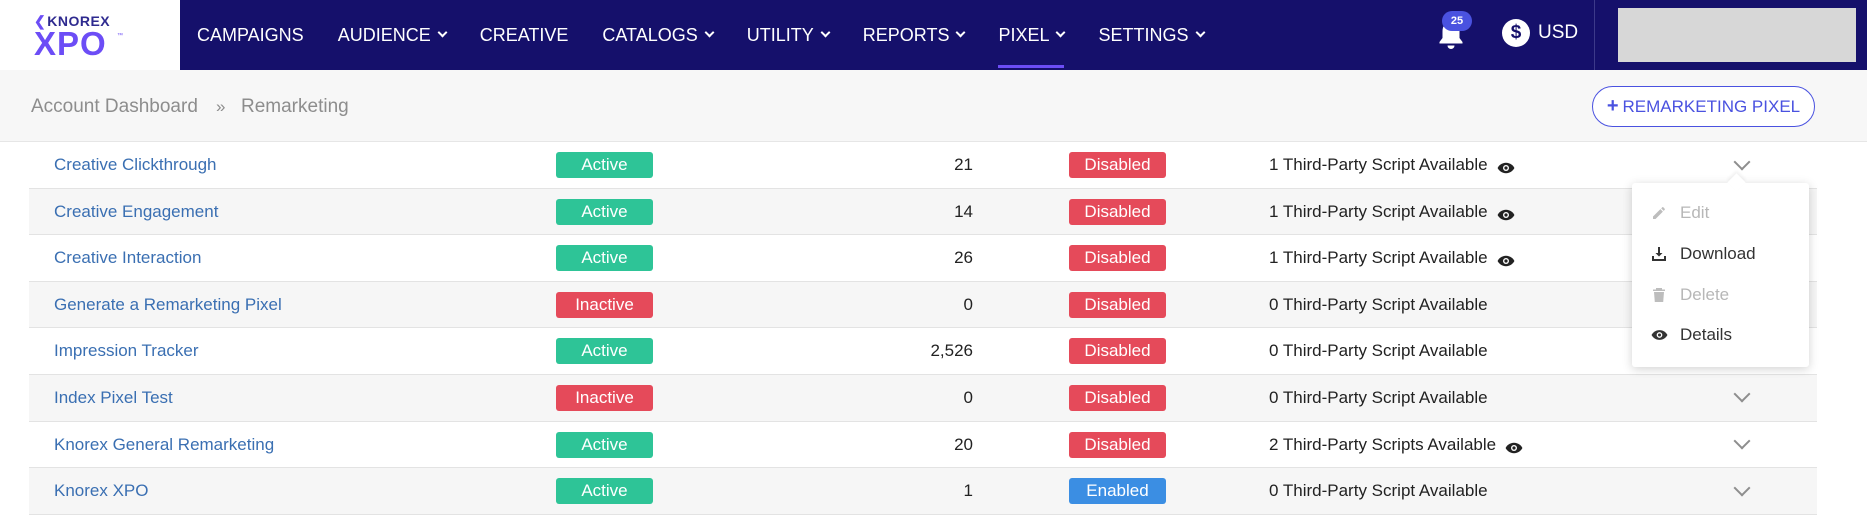 The height and width of the screenshot is (515, 1867). What do you see at coordinates (168, 305) in the screenshot?
I see `pixel-name-link: Generate a Remarketing Pixel` at bounding box center [168, 305].